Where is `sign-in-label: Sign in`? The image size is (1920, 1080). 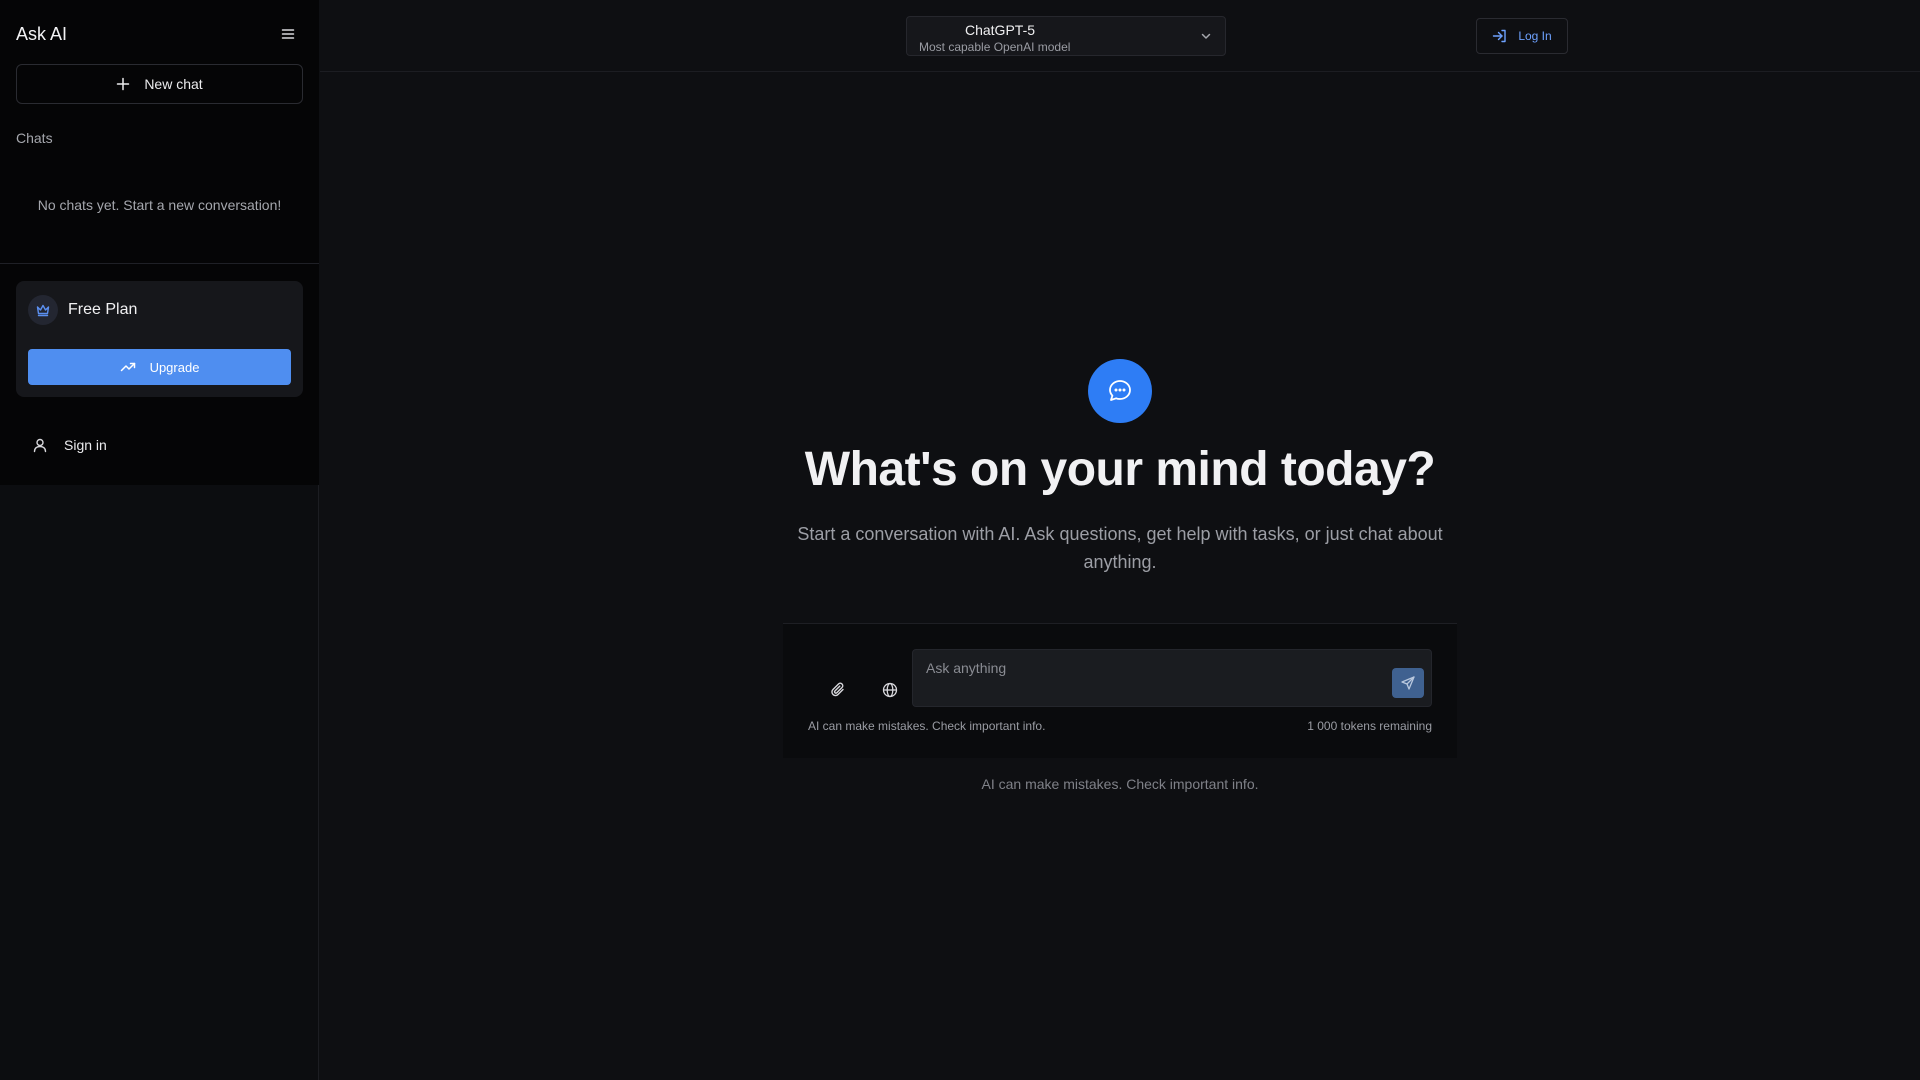 sign-in-label: Sign in is located at coordinates (85, 445).